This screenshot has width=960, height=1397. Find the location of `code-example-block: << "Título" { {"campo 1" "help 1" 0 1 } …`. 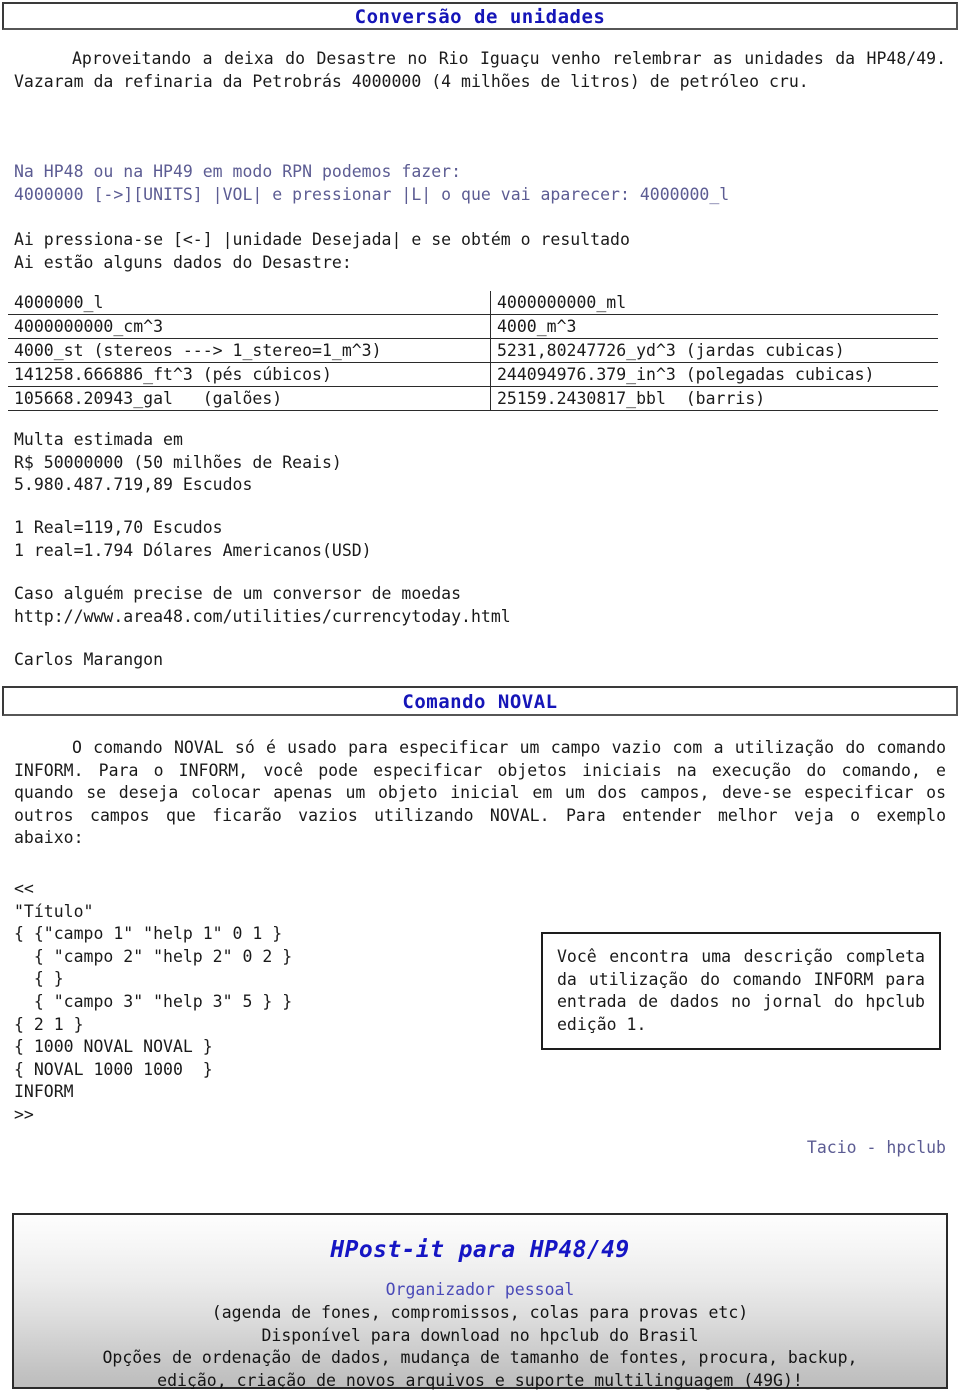

code-example-block: << "Título" { {"campo 1" "help 1" 0 1 } … is located at coordinates (153, 1001).